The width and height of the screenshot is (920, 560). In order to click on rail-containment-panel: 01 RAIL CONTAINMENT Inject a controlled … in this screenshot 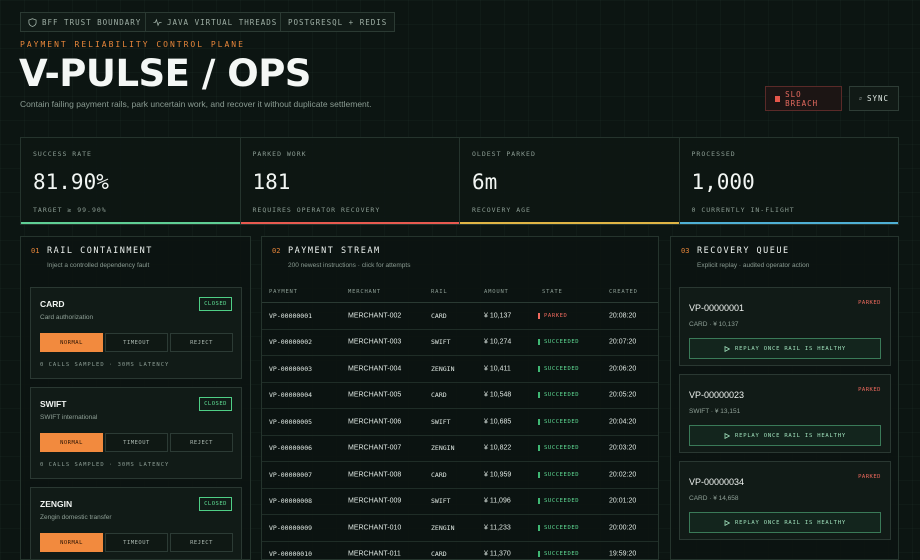, I will do `click(135, 398)`.